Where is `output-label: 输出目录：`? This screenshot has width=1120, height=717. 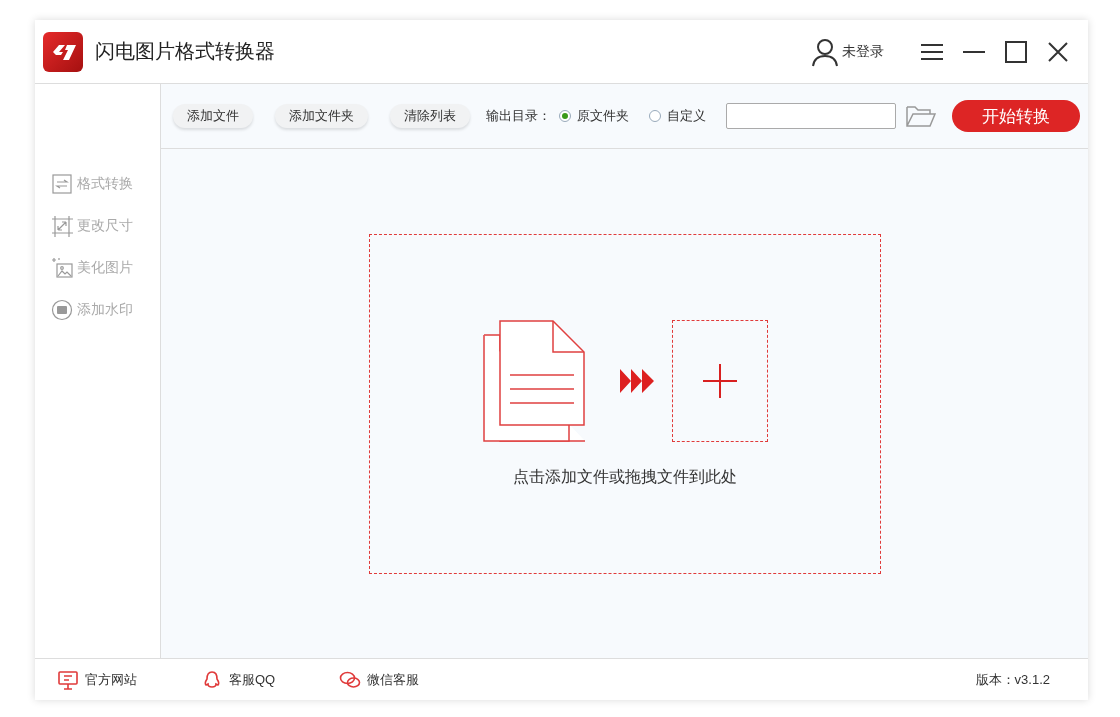 output-label: 输出目录： is located at coordinates (518, 116).